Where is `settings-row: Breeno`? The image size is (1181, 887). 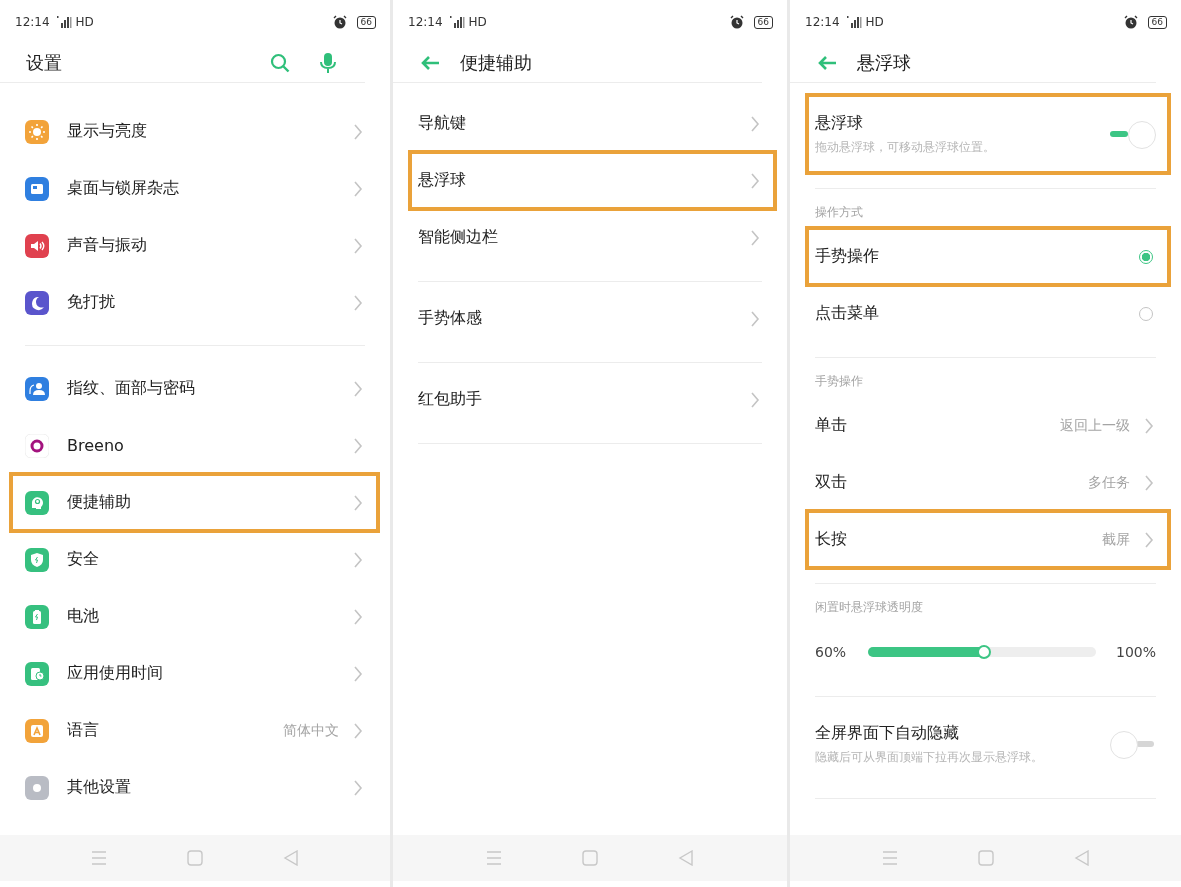
settings-row: Breeno is located at coordinates (195, 445).